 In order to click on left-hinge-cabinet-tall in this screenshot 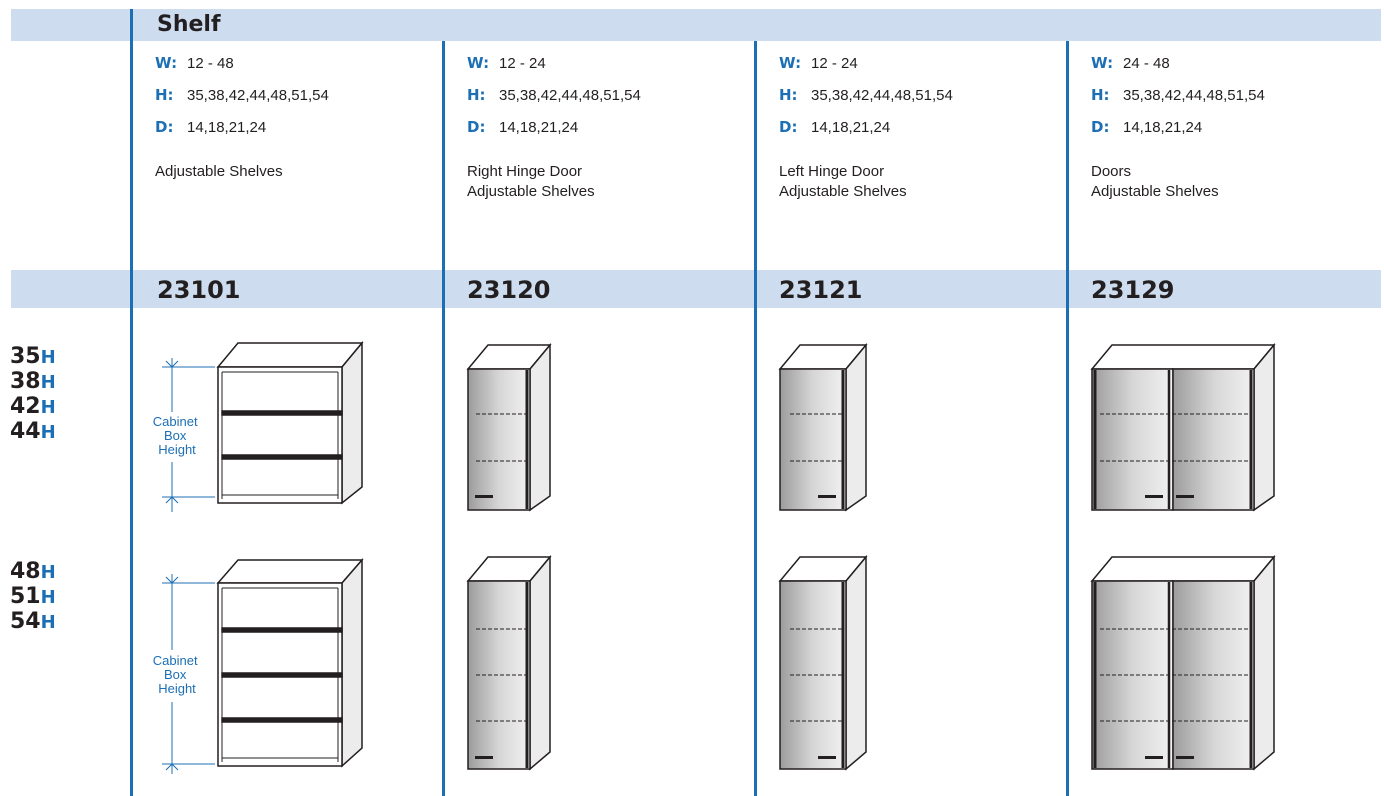, I will do `click(823, 662)`.